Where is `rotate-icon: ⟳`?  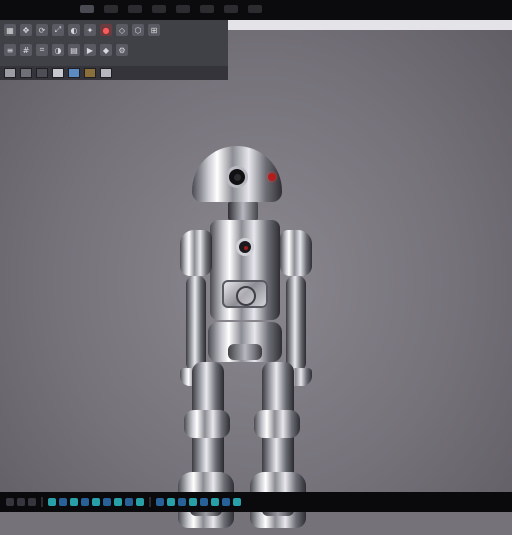
rotate-icon: ⟳ is located at coordinates (42, 30).